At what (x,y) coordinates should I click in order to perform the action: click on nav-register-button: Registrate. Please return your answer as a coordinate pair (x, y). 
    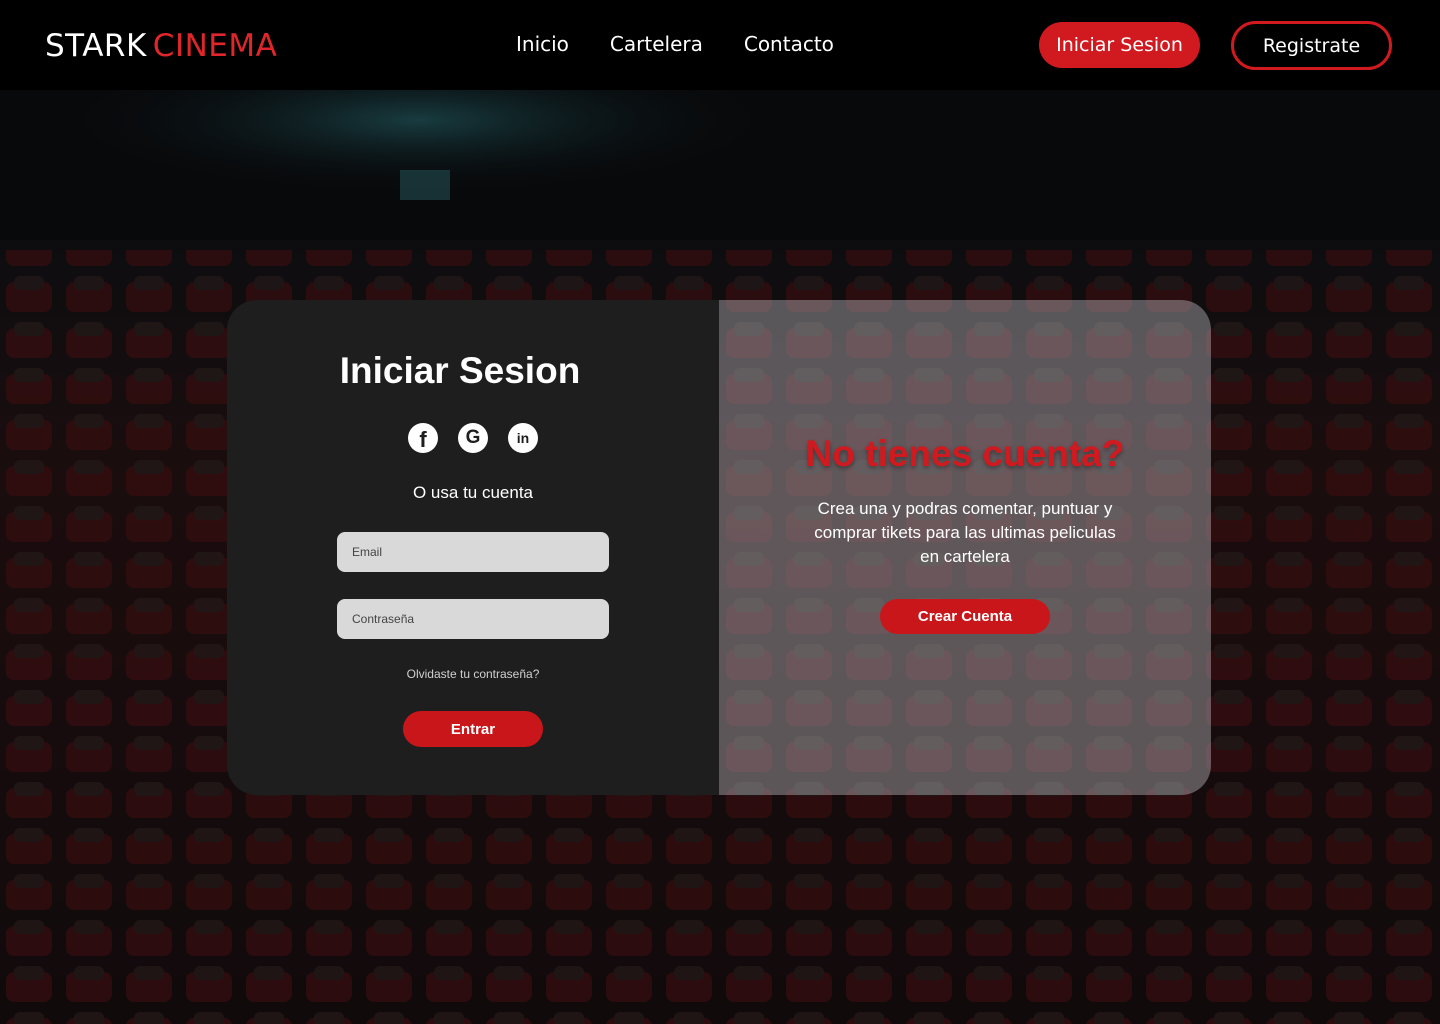
    Looking at the image, I should click on (1311, 45).